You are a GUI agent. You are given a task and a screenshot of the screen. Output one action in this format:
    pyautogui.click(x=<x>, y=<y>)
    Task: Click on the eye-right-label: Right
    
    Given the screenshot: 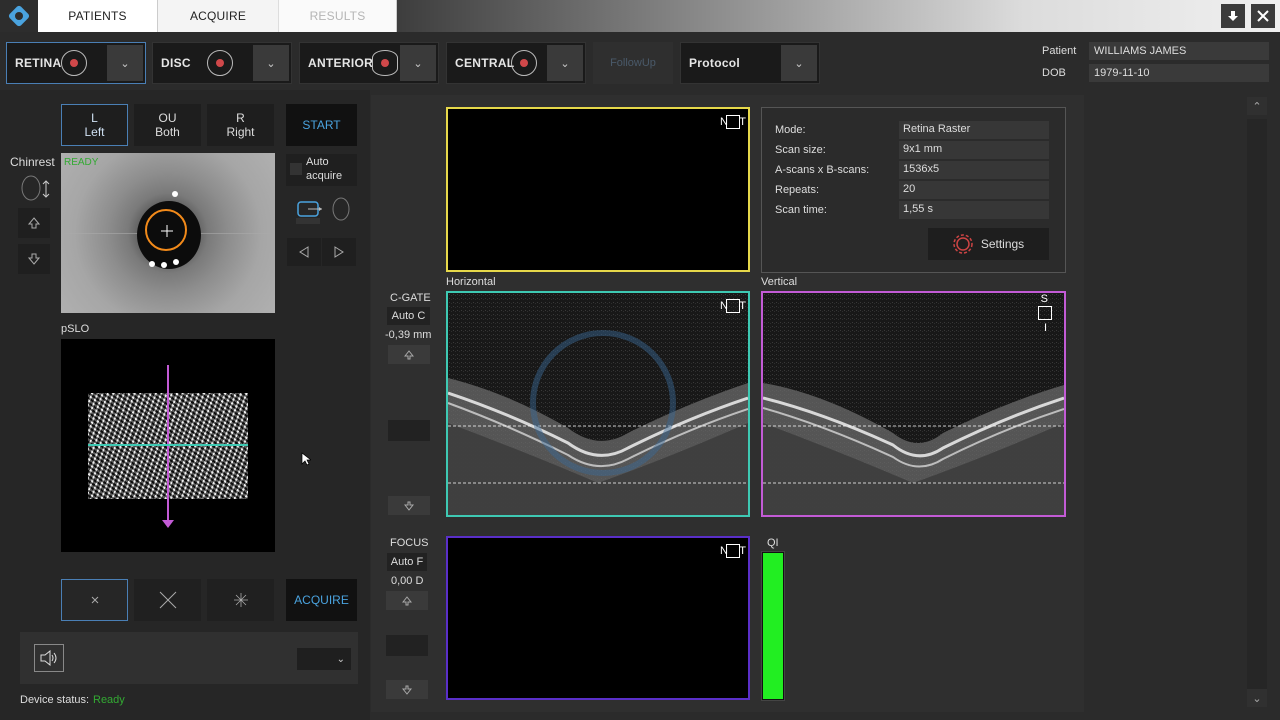 What is the action you would take?
    pyautogui.click(x=240, y=132)
    